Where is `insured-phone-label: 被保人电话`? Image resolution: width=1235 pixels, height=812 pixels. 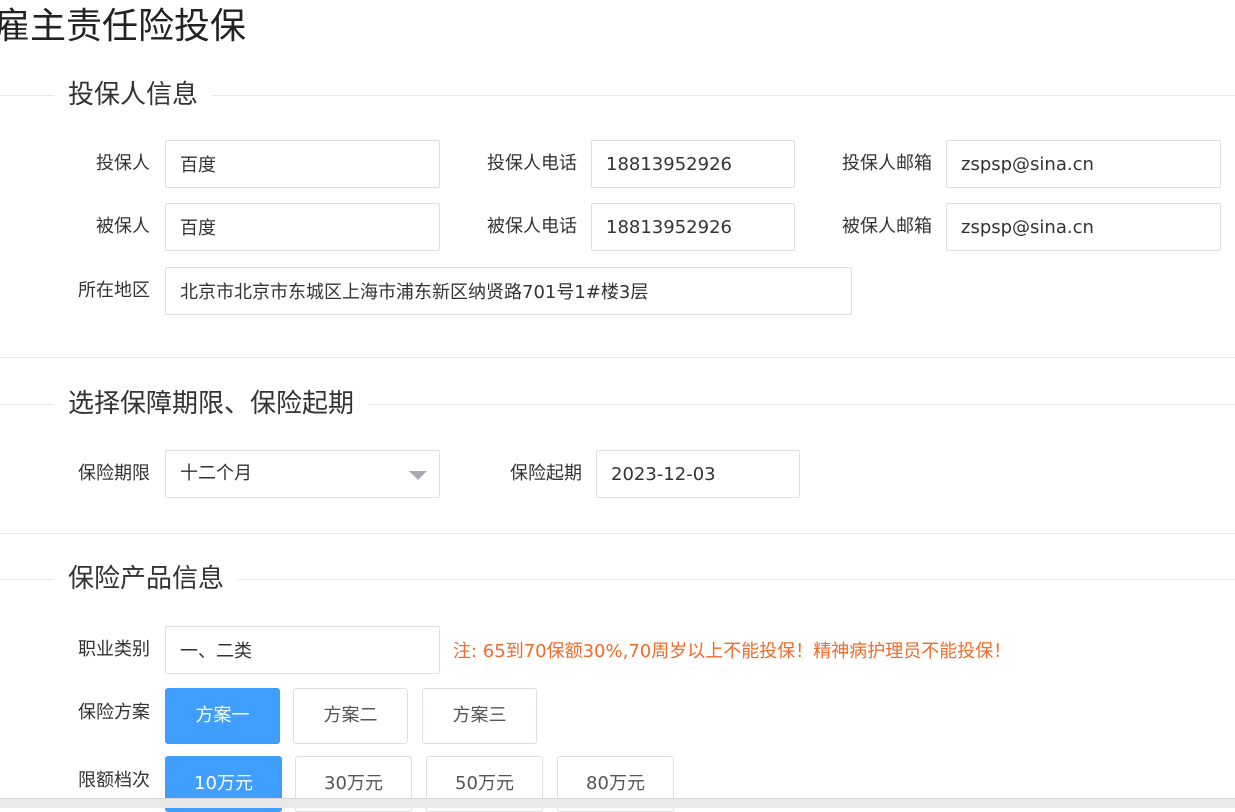
insured-phone-label: 被保人电话 is located at coordinates (532, 226).